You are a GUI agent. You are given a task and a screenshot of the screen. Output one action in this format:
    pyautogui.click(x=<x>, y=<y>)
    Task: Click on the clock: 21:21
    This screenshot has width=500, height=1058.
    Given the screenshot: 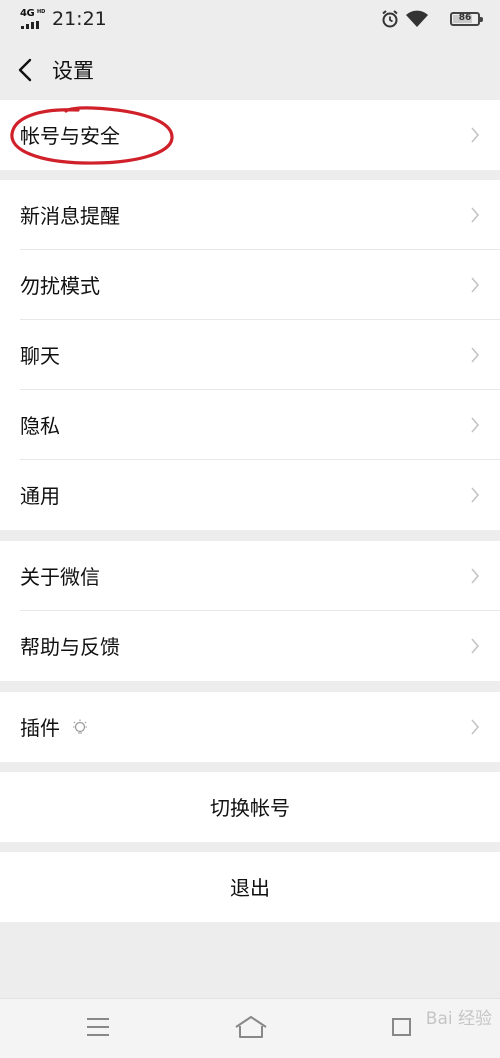 What is the action you would take?
    pyautogui.click(x=79, y=19)
    